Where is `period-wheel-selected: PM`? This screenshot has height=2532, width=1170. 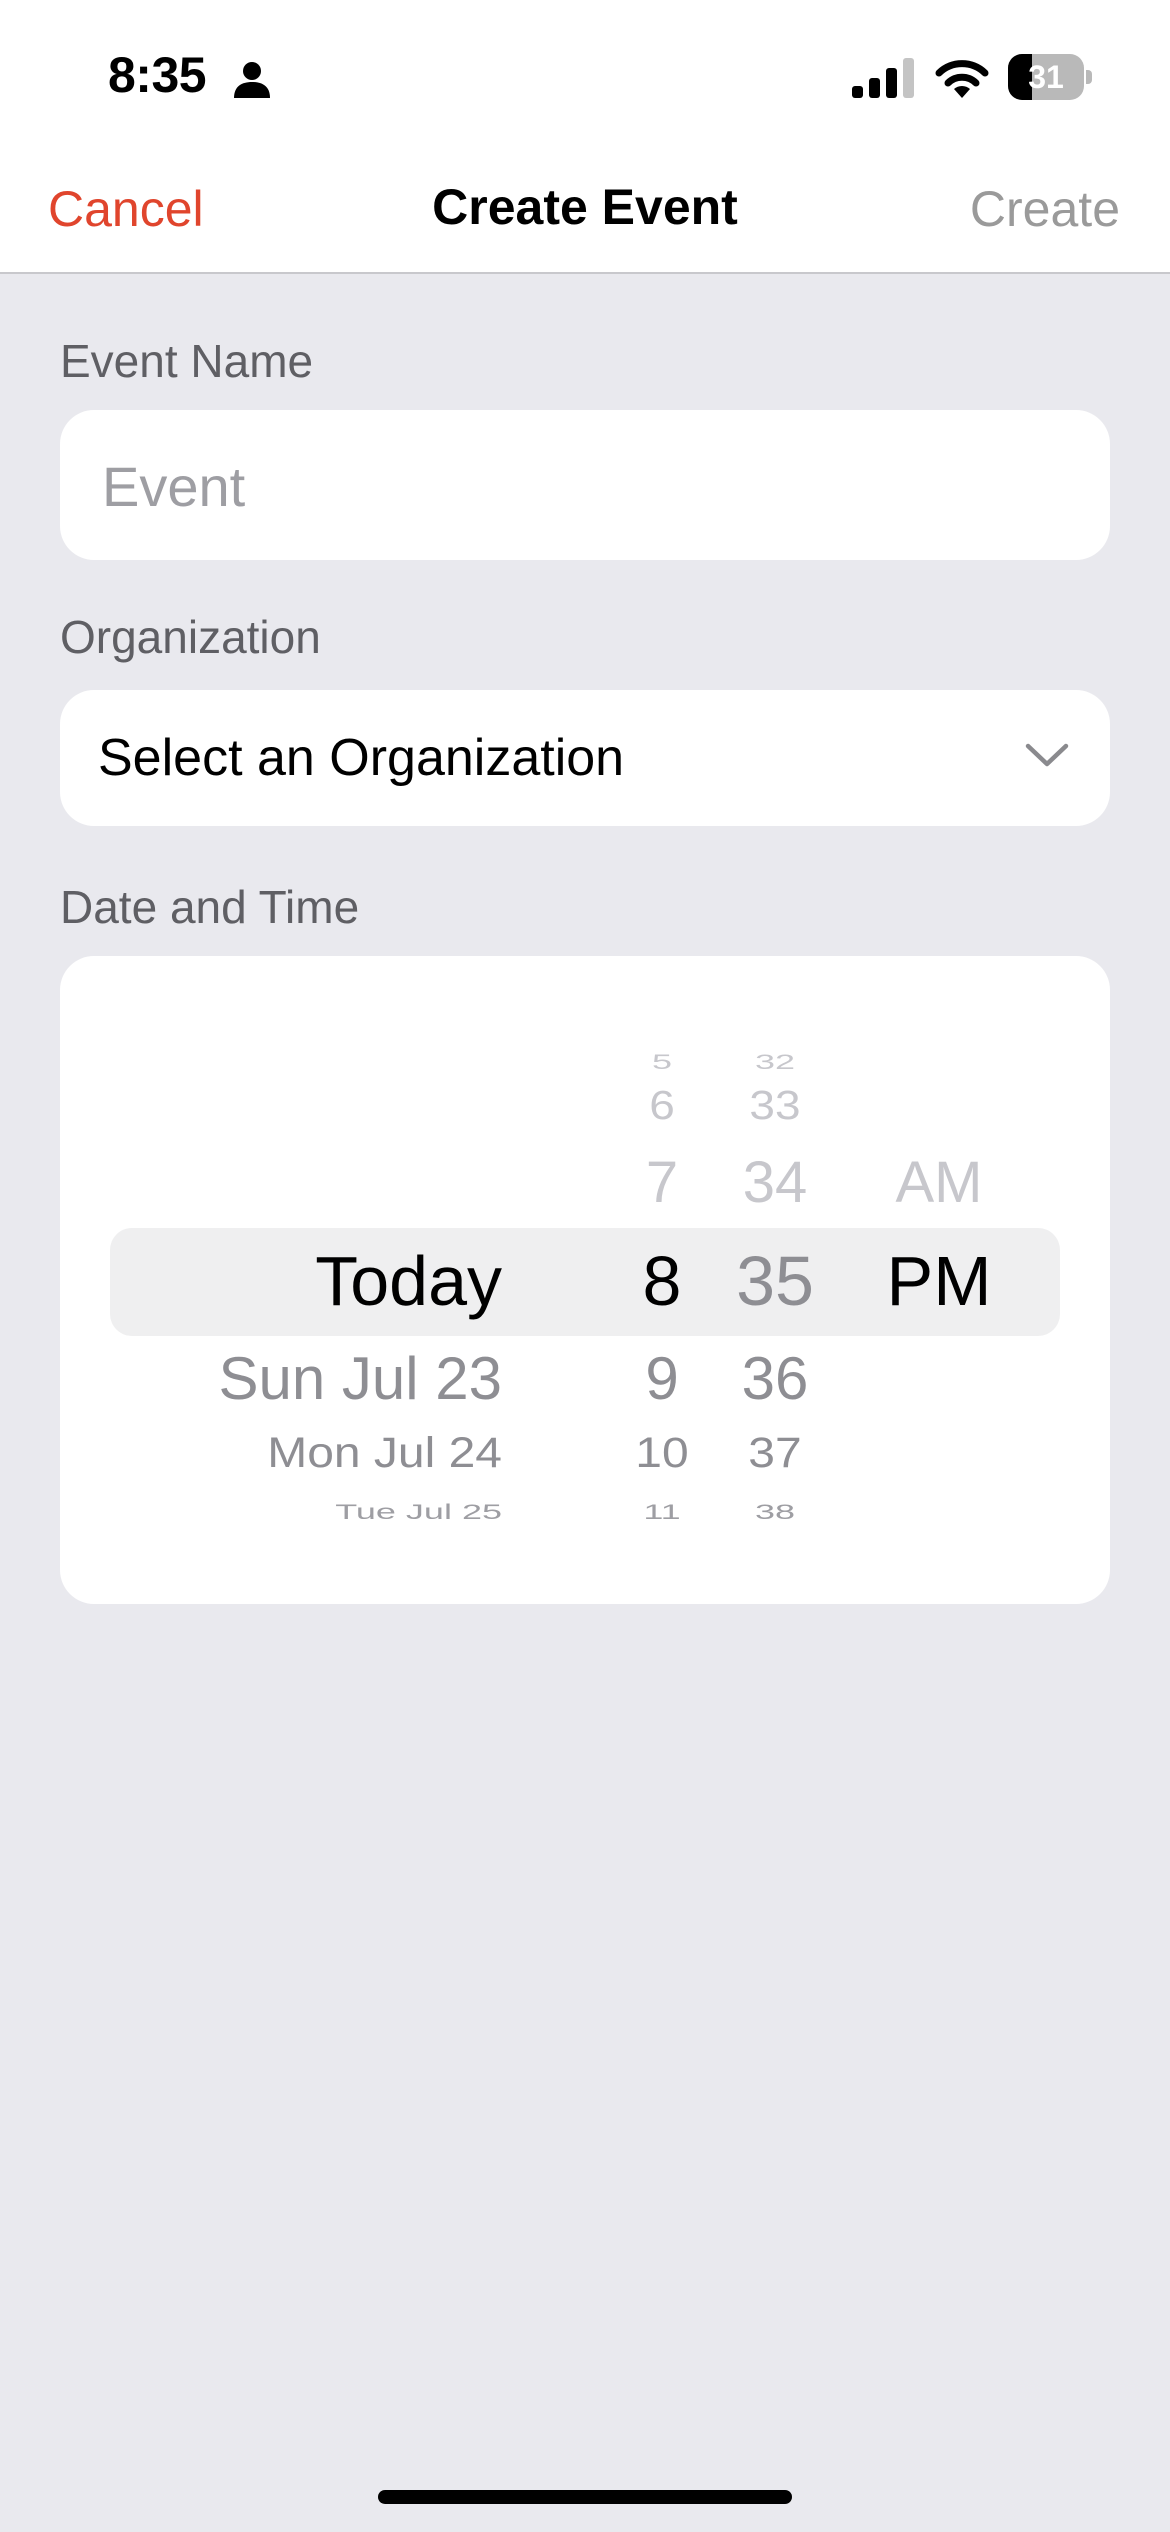 period-wheel-selected: PM is located at coordinates (939, 1281).